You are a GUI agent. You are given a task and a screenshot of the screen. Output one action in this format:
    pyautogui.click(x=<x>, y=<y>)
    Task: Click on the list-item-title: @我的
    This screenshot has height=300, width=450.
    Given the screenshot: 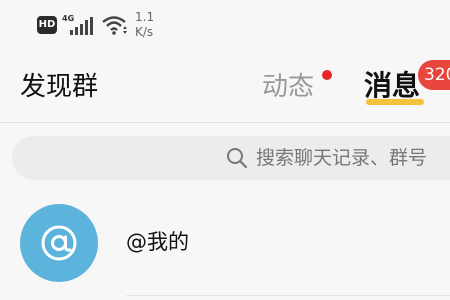 What is the action you would take?
    pyautogui.click(x=157, y=242)
    